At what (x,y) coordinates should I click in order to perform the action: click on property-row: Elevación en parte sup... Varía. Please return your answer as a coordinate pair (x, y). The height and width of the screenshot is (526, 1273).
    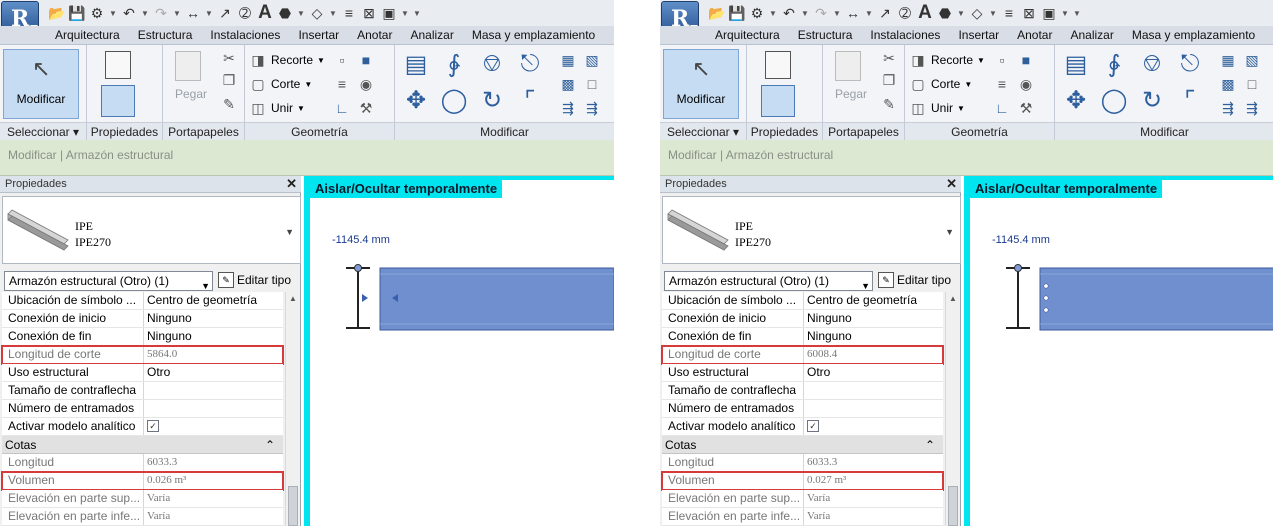
    Looking at the image, I should click on (802, 499).